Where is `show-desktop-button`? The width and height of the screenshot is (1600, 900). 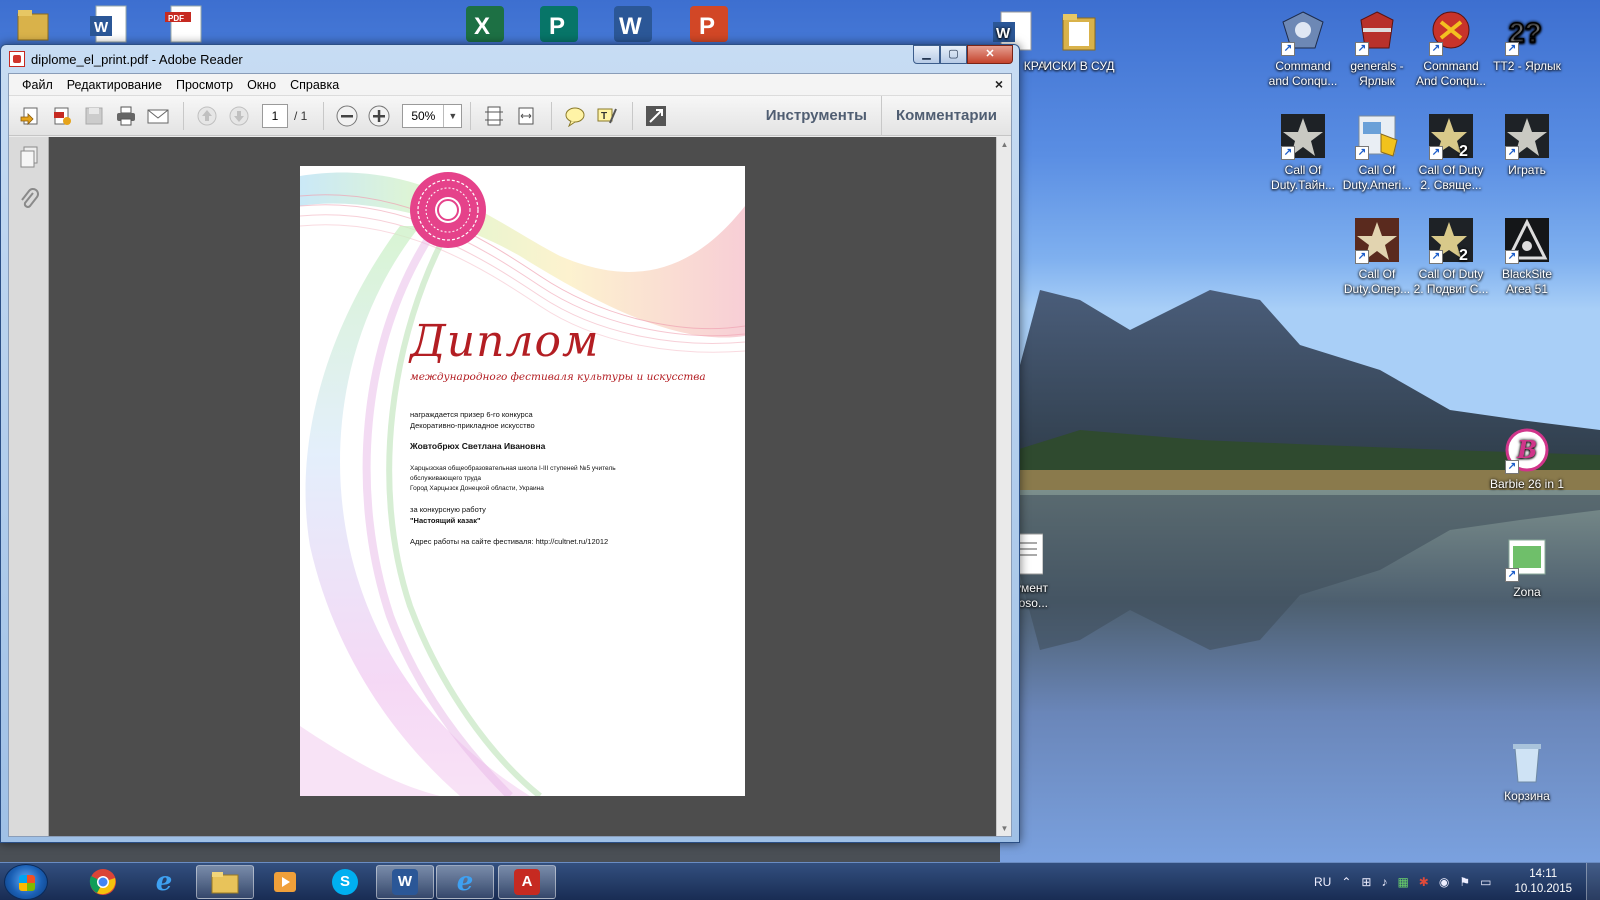 show-desktop-button is located at coordinates (1593, 881).